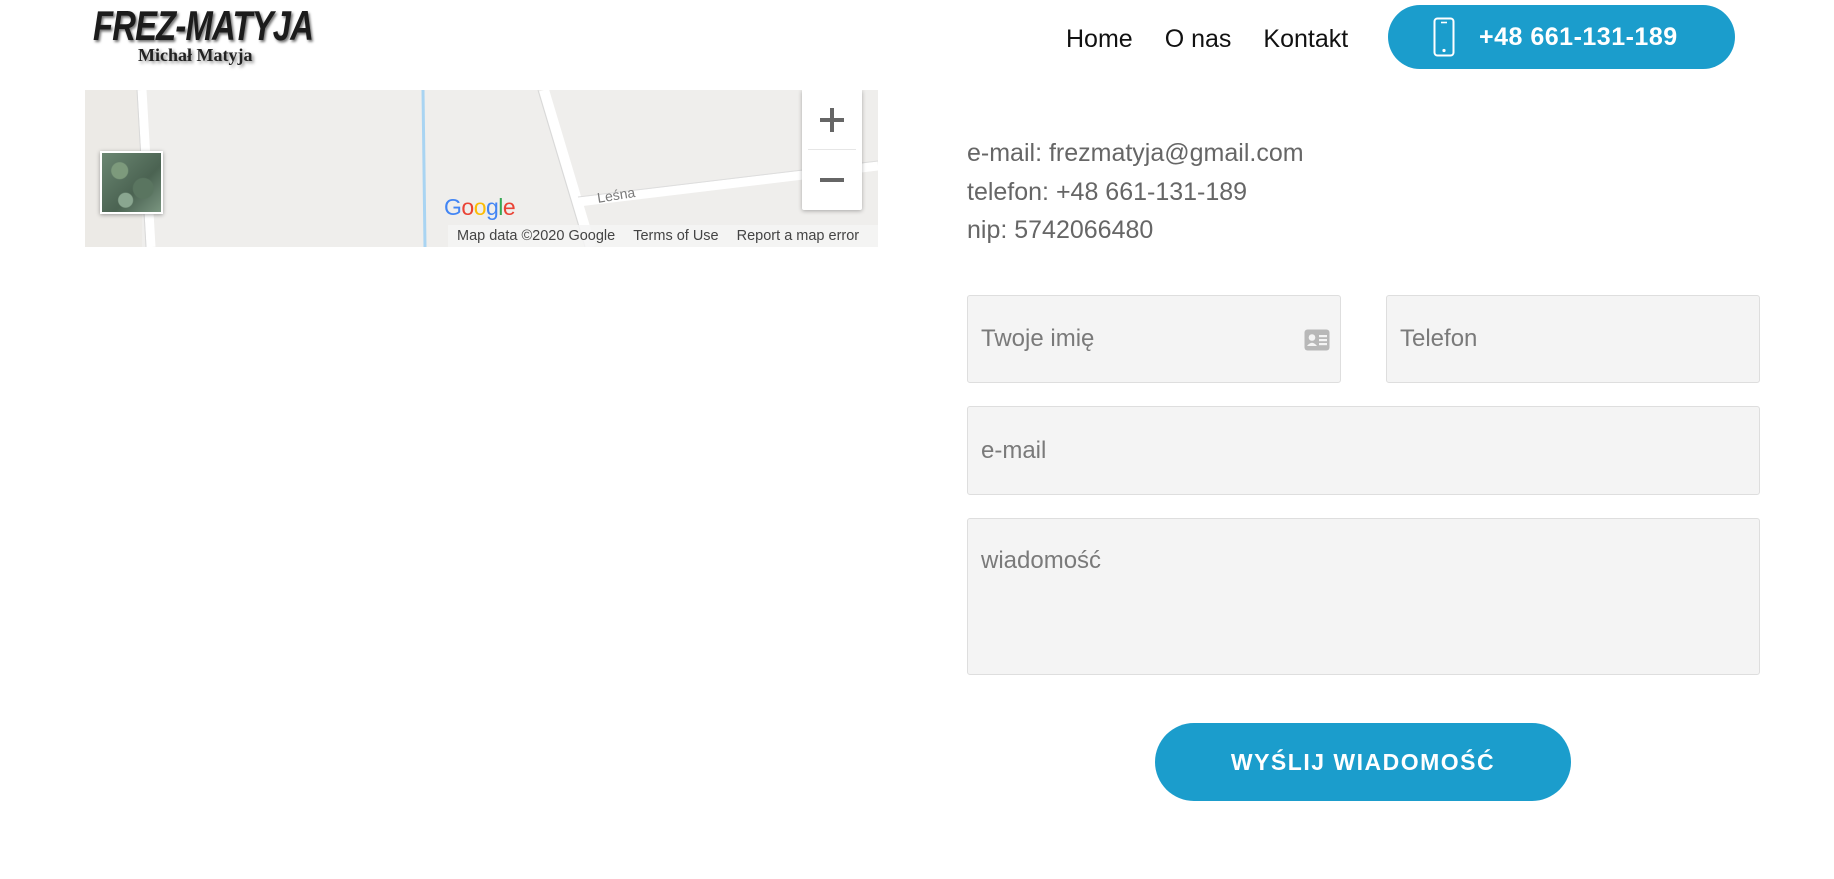  I want to click on nav-kontakt: Kontakt, so click(1305, 39).